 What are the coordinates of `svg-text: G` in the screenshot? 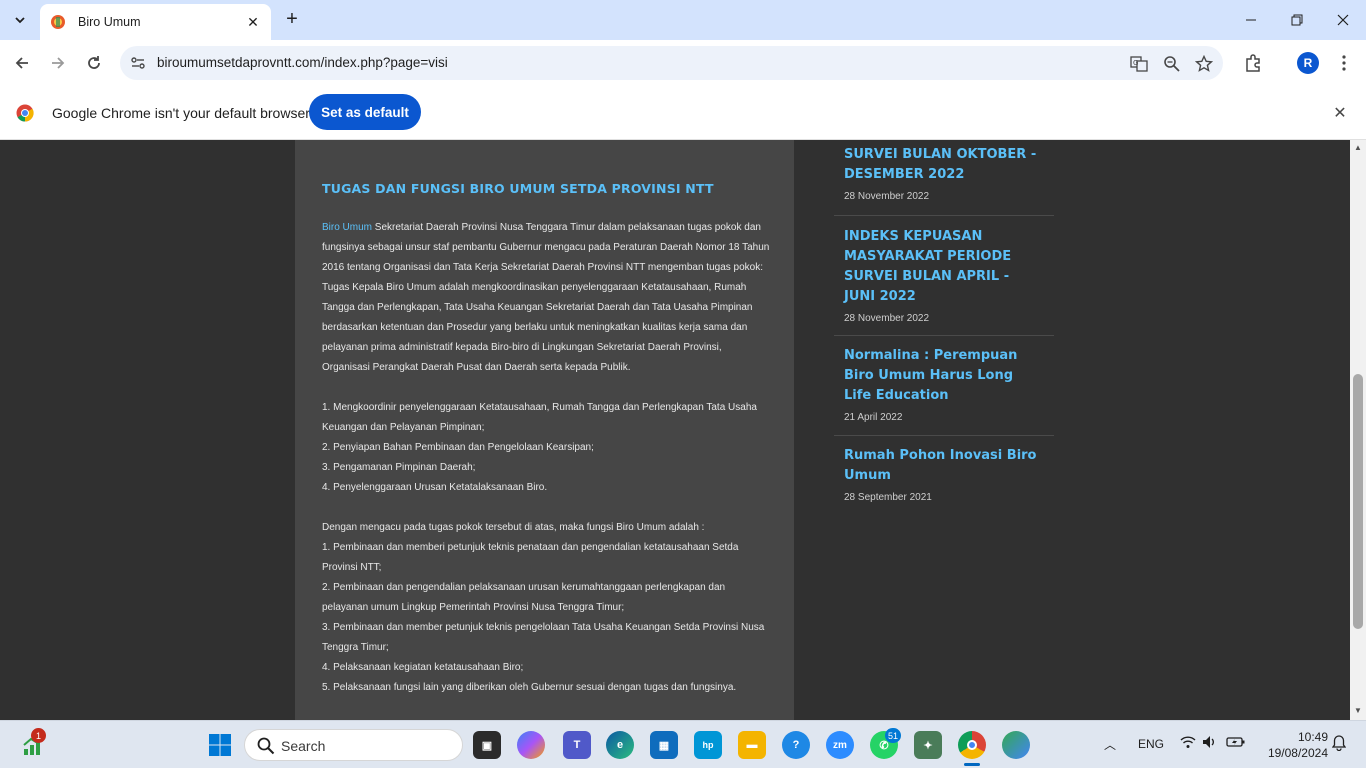 It's located at (1135, 63).